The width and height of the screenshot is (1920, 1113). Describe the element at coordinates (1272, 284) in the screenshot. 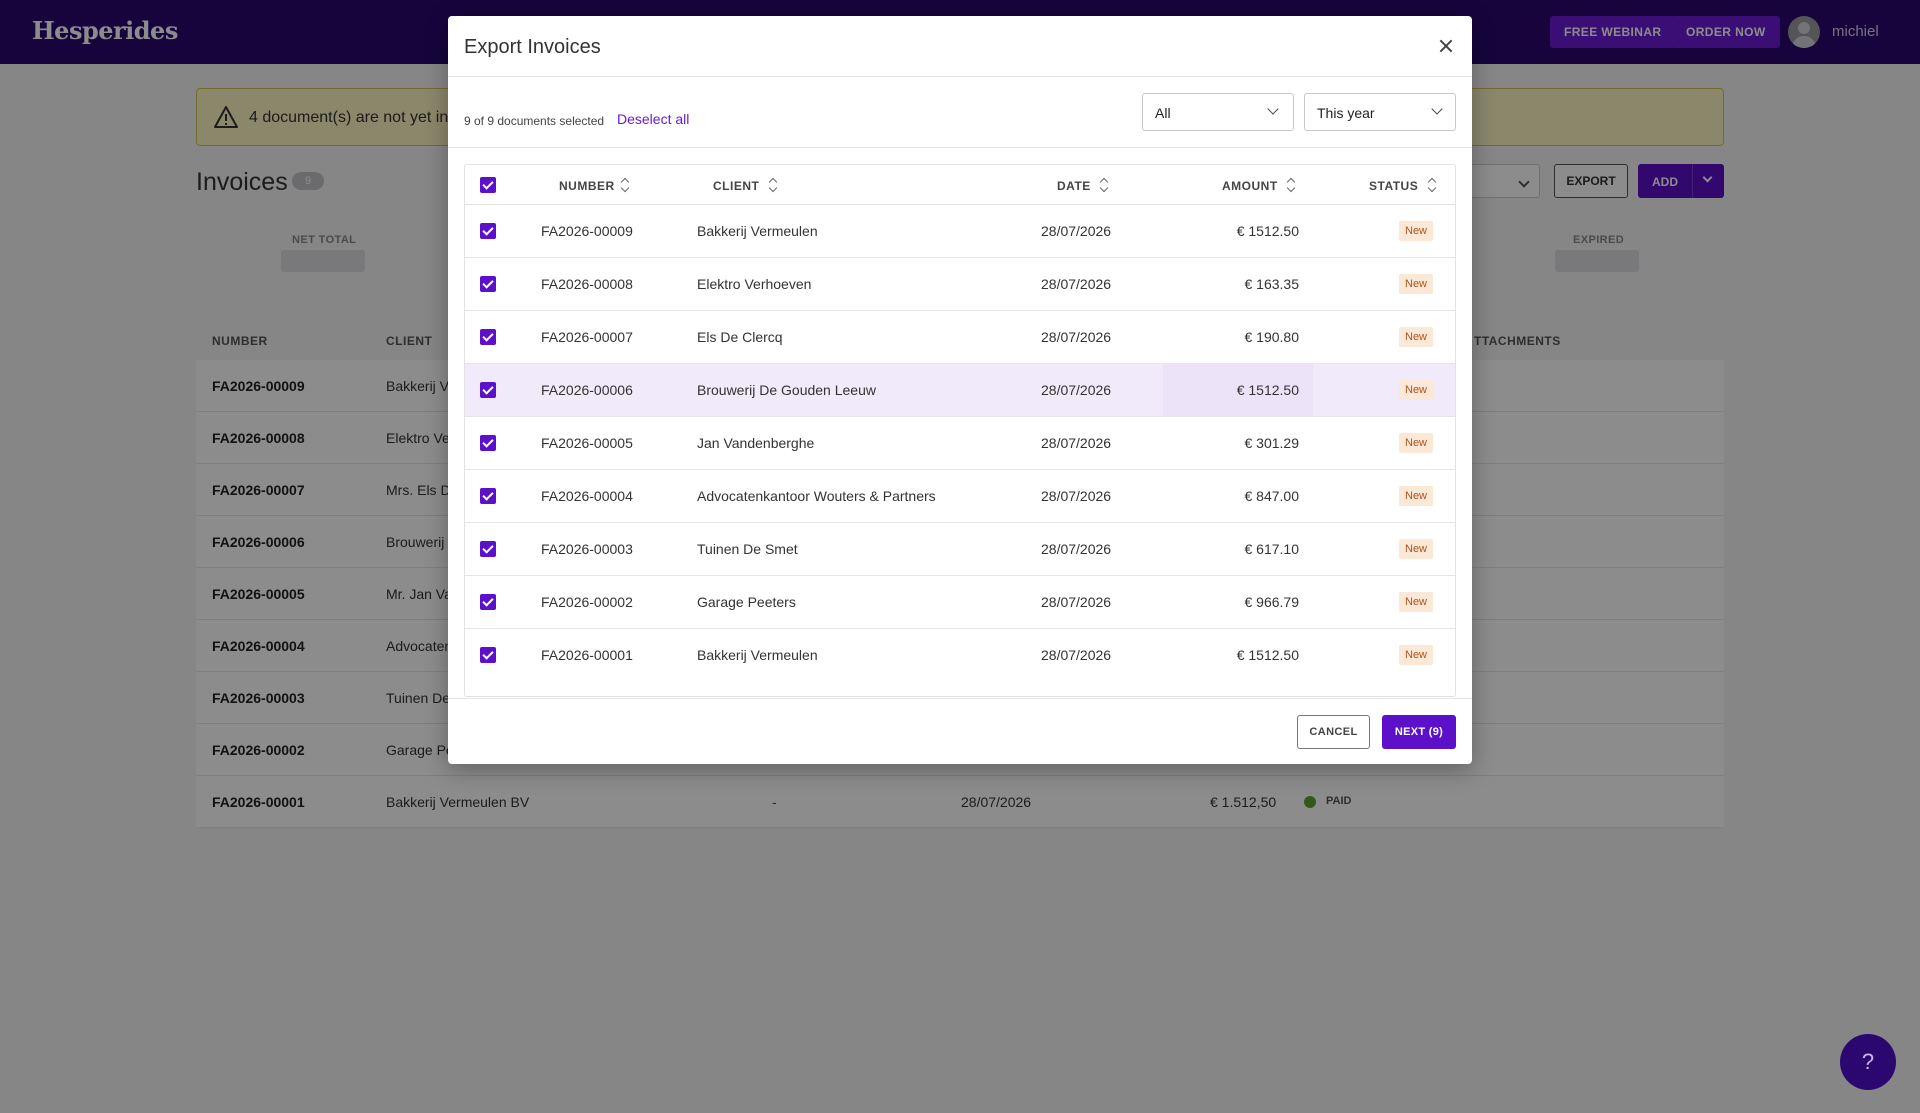

I see `invoice-amount: € 163.35` at that location.